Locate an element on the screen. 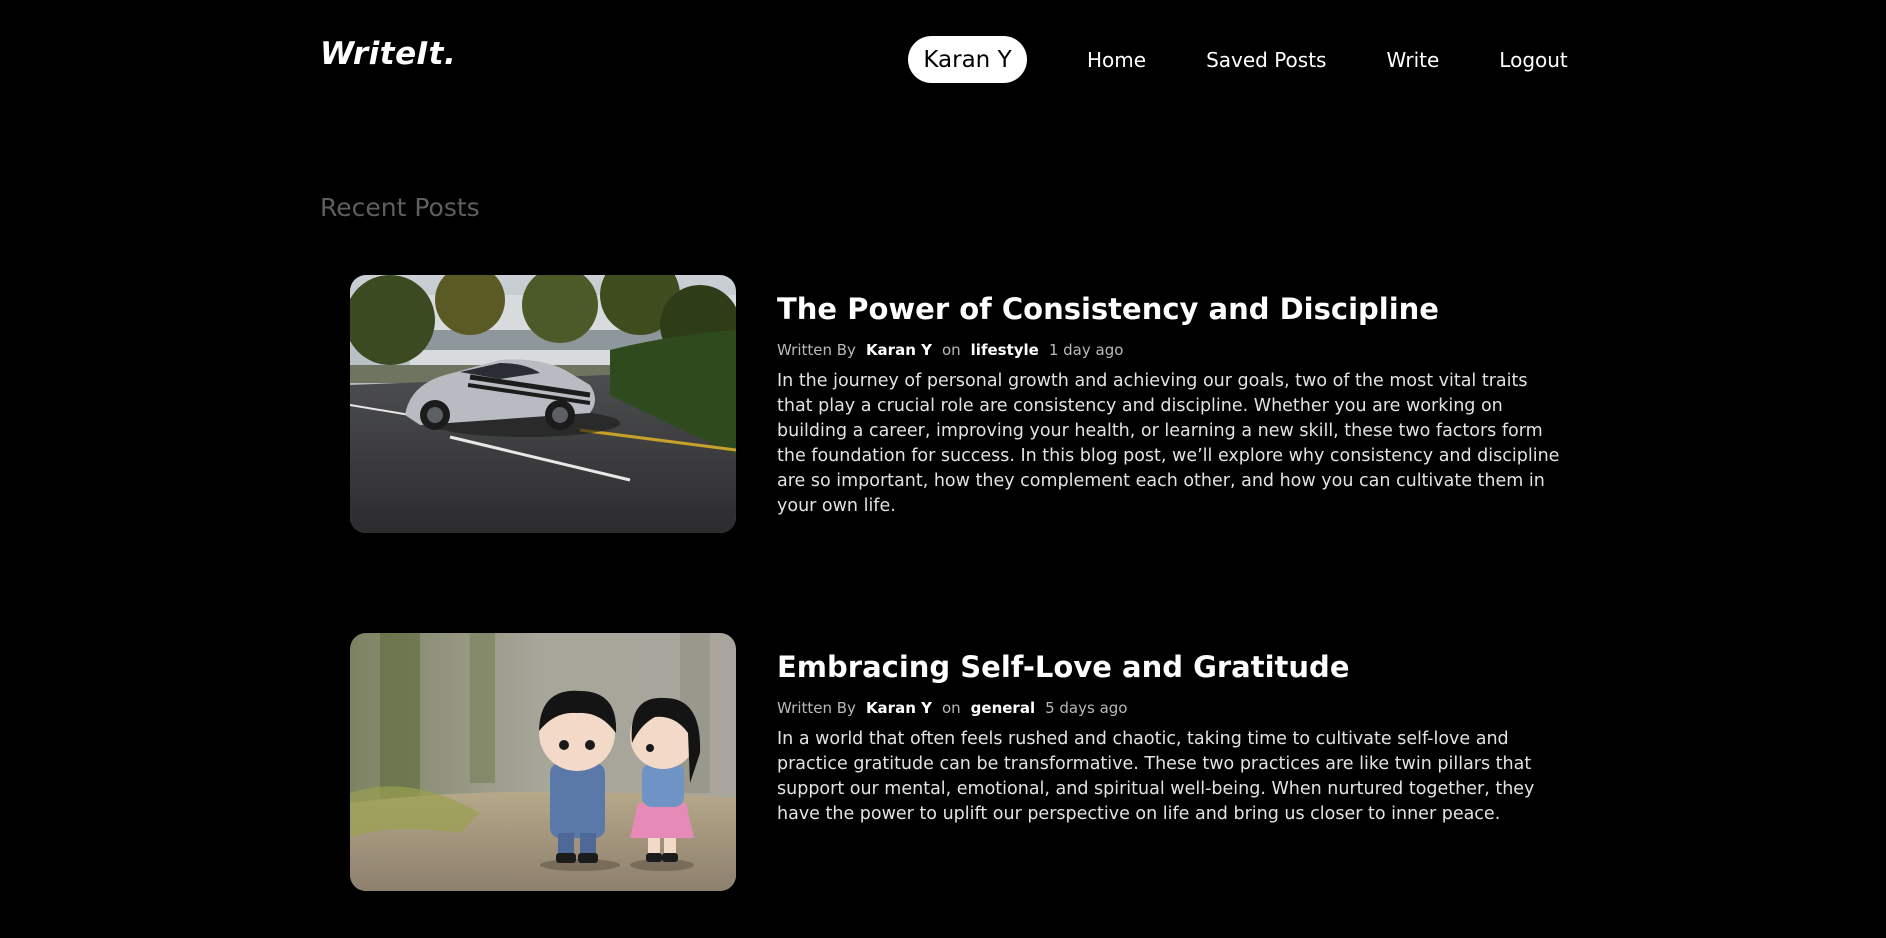 This screenshot has height=938, width=1886. post-time: 5 days ago is located at coordinates (1086, 708).